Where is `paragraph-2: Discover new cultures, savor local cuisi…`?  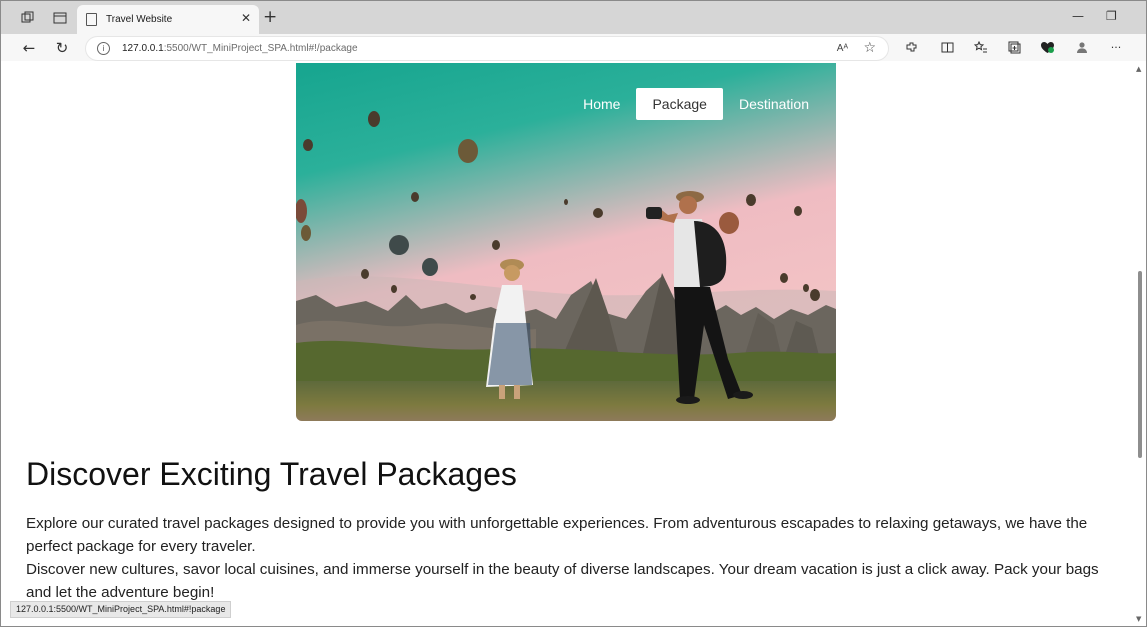 paragraph-2: Discover new cultures, savor local cuisi… is located at coordinates (562, 581).